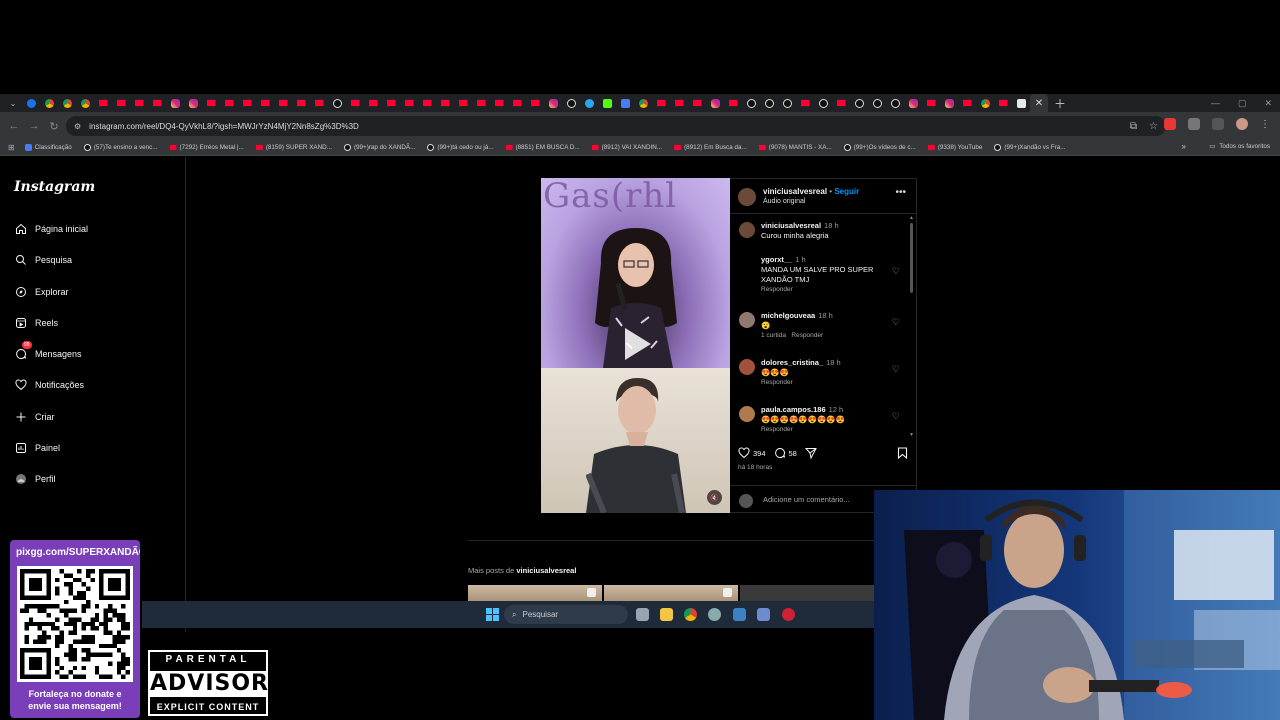 The width and height of the screenshot is (1280, 720). Describe the element at coordinates (795, 191) in the screenshot. I see `post-username: viniciusalvesreal` at that location.